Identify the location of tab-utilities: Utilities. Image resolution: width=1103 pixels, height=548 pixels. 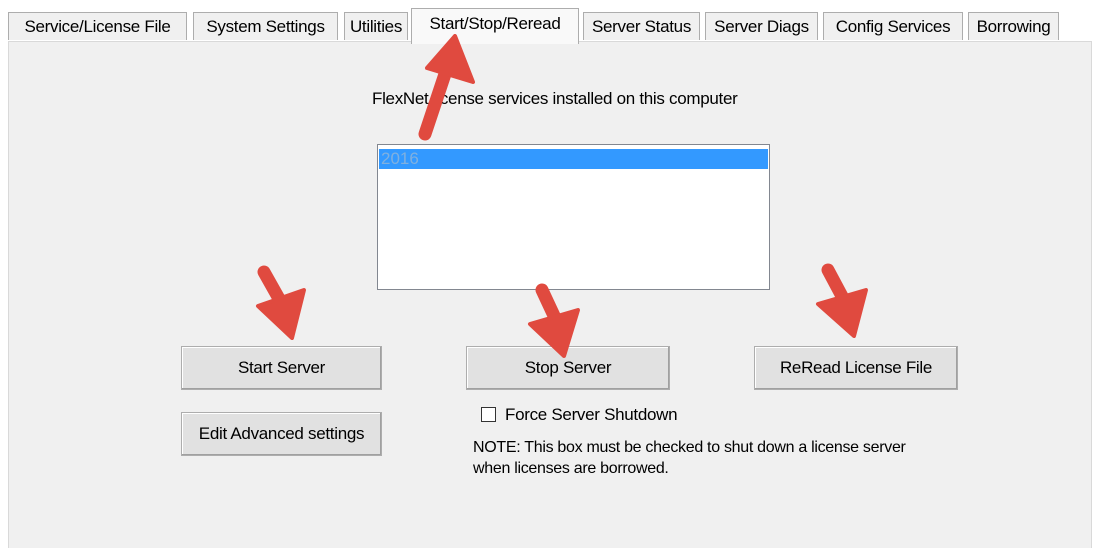
(376, 26).